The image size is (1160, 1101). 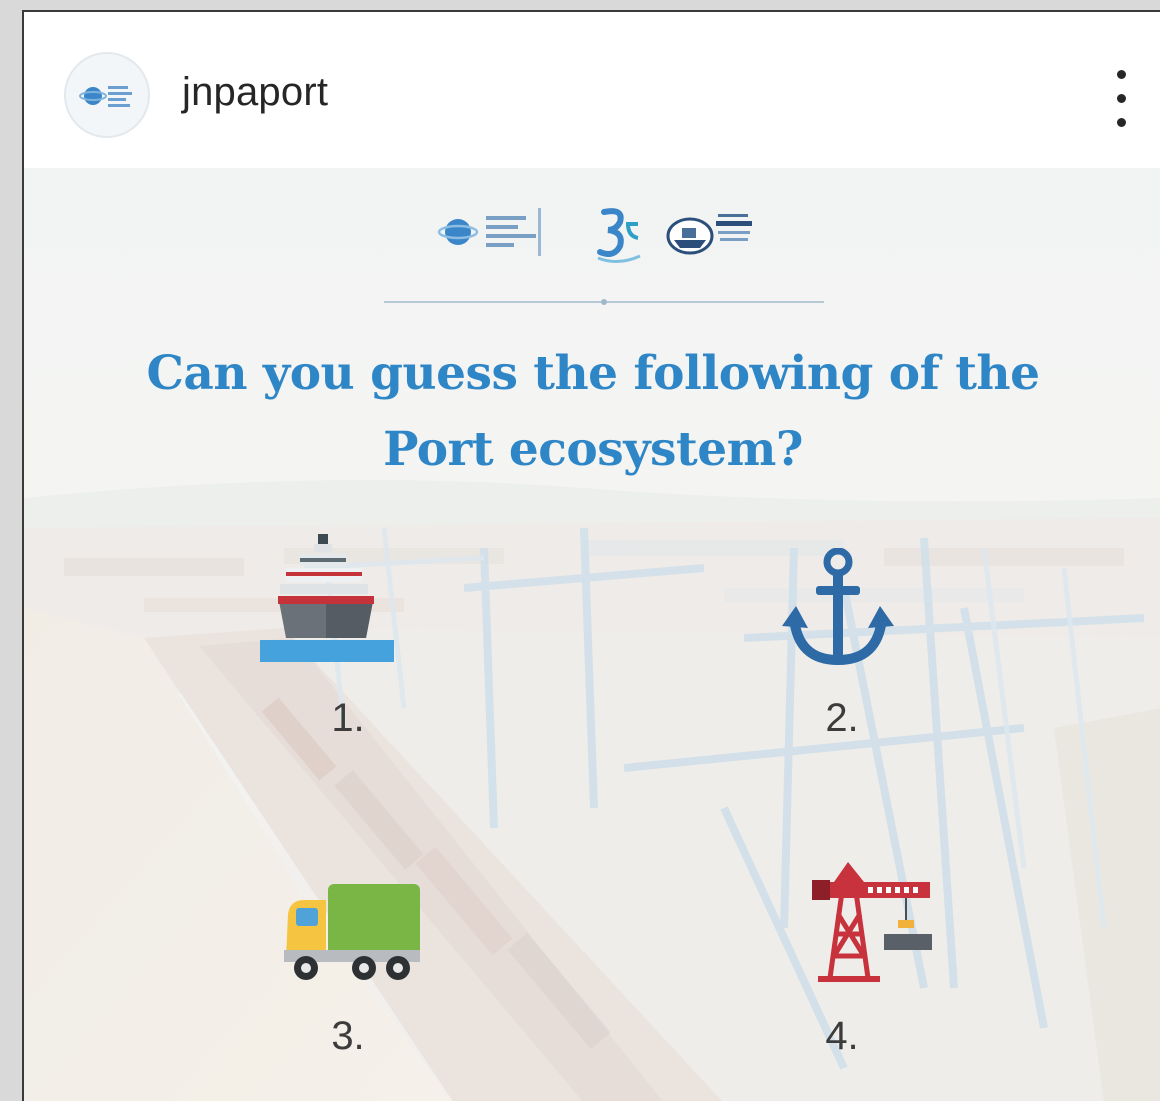 What do you see at coordinates (872, 922) in the screenshot?
I see `crane-icon` at bounding box center [872, 922].